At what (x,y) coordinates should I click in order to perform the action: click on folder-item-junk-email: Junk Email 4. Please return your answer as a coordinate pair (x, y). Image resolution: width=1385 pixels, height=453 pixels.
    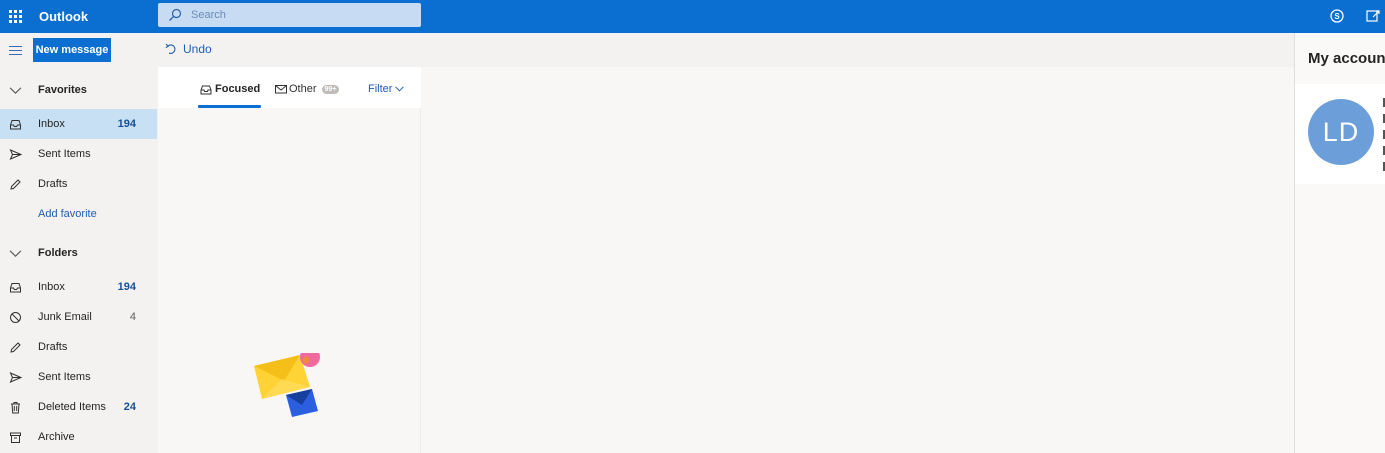
    Looking at the image, I should click on (78, 317).